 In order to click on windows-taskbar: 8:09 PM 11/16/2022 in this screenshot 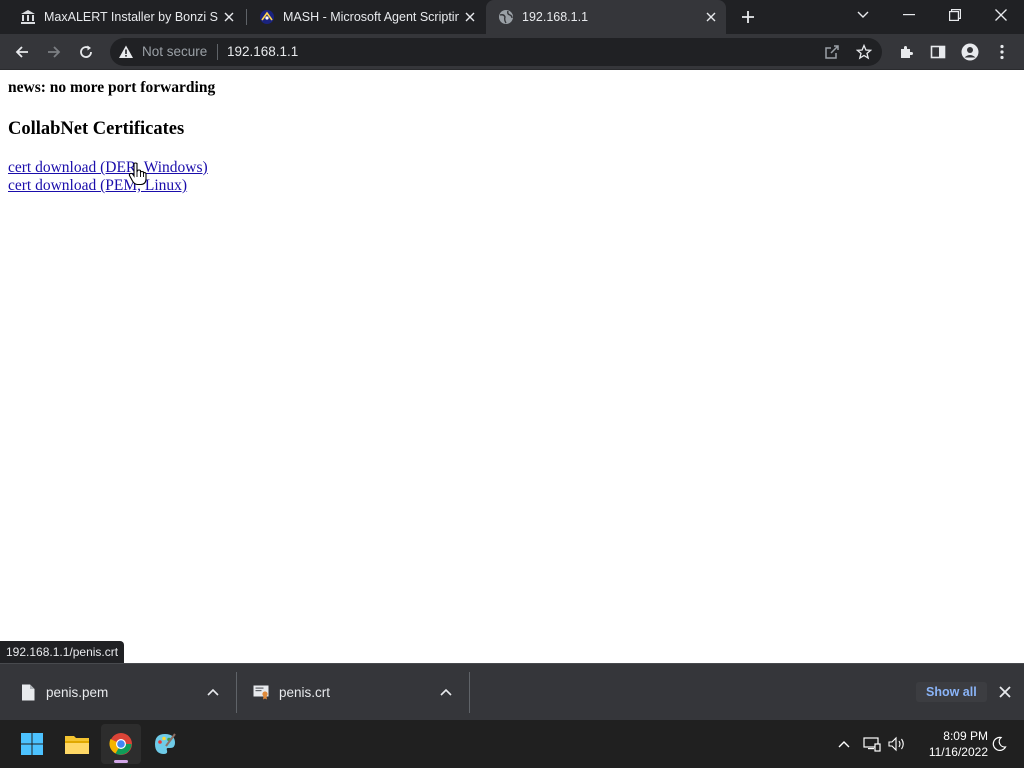, I will do `click(512, 744)`.